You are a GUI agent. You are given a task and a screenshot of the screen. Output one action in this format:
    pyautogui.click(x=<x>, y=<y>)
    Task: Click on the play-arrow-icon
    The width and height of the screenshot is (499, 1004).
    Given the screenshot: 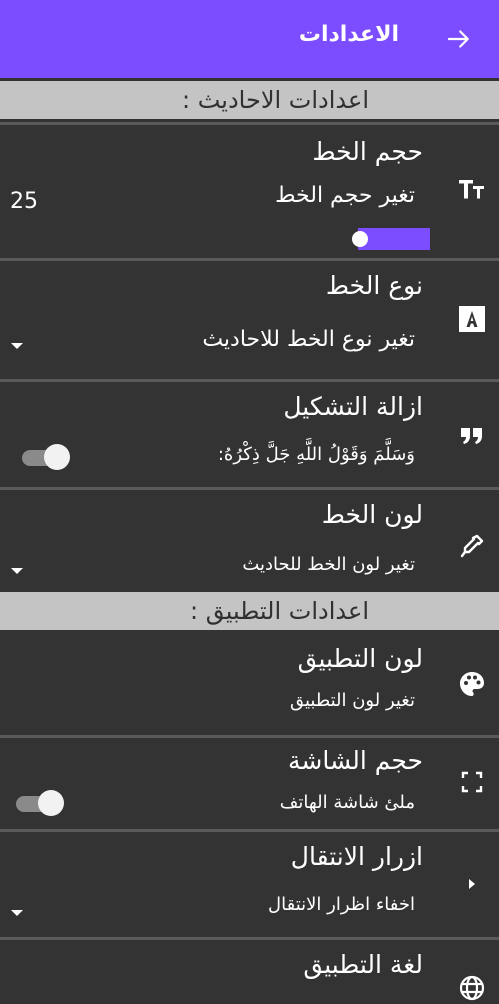 What is the action you would take?
    pyautogui.click(x=472, y=884)
    